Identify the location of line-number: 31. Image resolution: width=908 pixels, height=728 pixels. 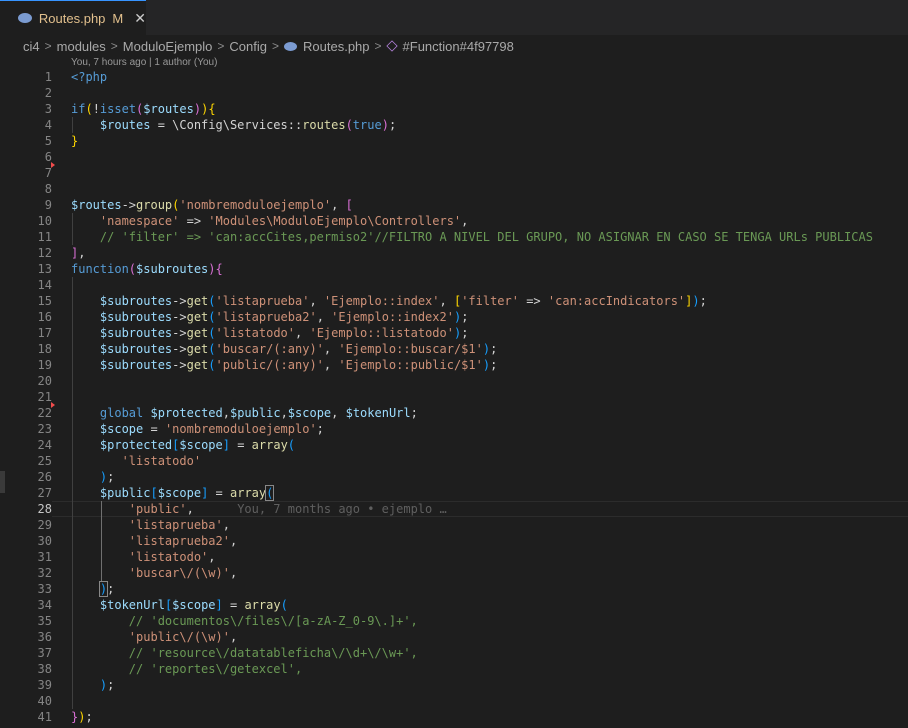
(44, 557).